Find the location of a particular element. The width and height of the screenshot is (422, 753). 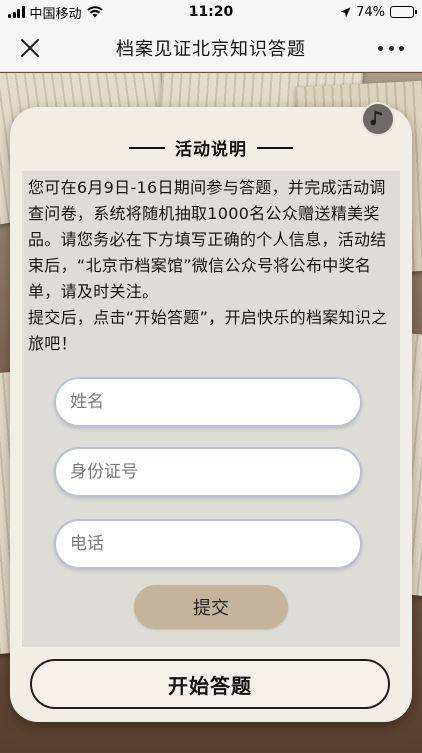

more-icon is located at coordinates (391, 48).